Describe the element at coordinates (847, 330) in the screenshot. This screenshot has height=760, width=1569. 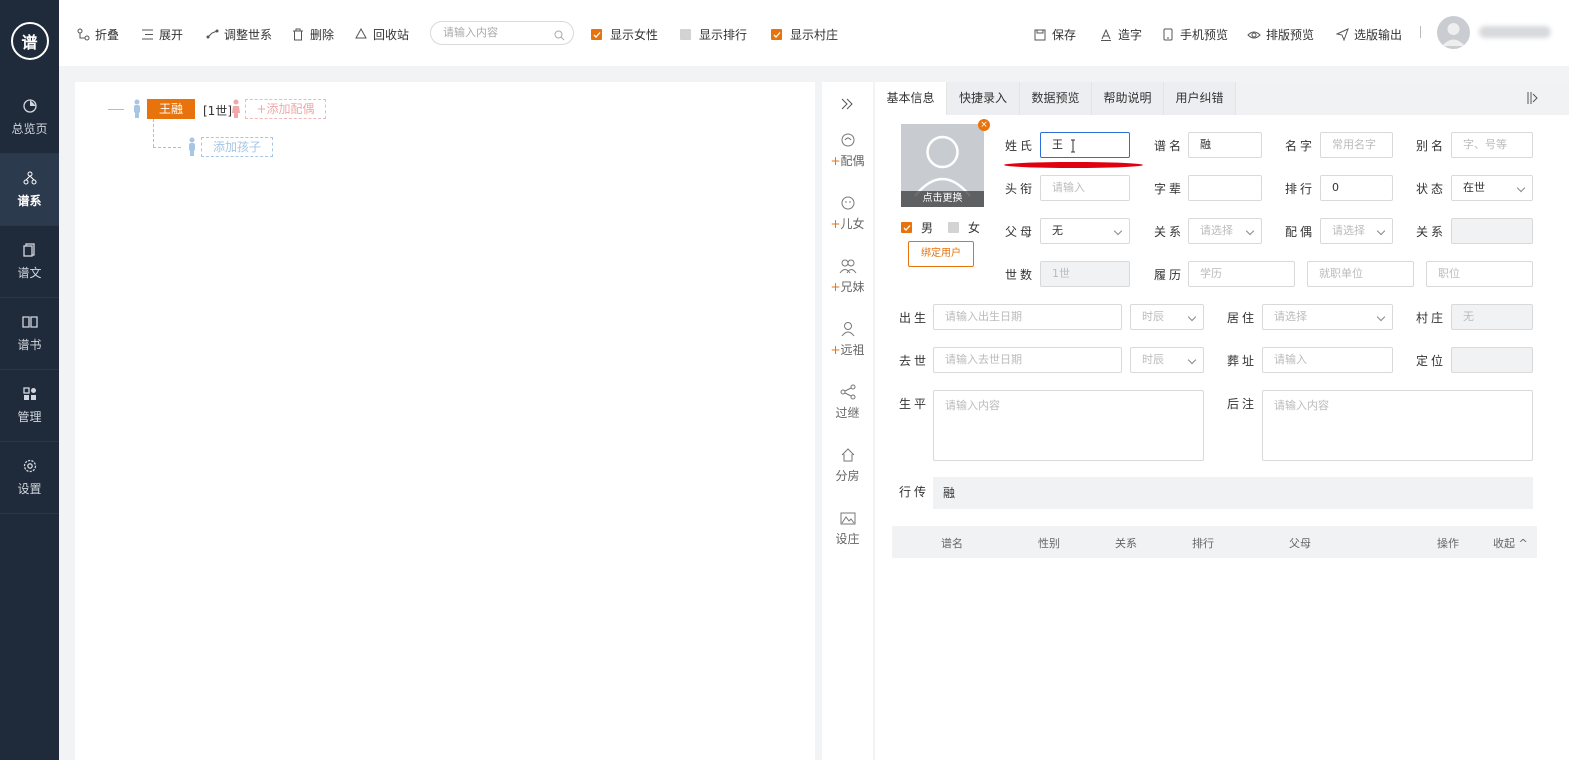
I see `ancestor-icon` at that location.